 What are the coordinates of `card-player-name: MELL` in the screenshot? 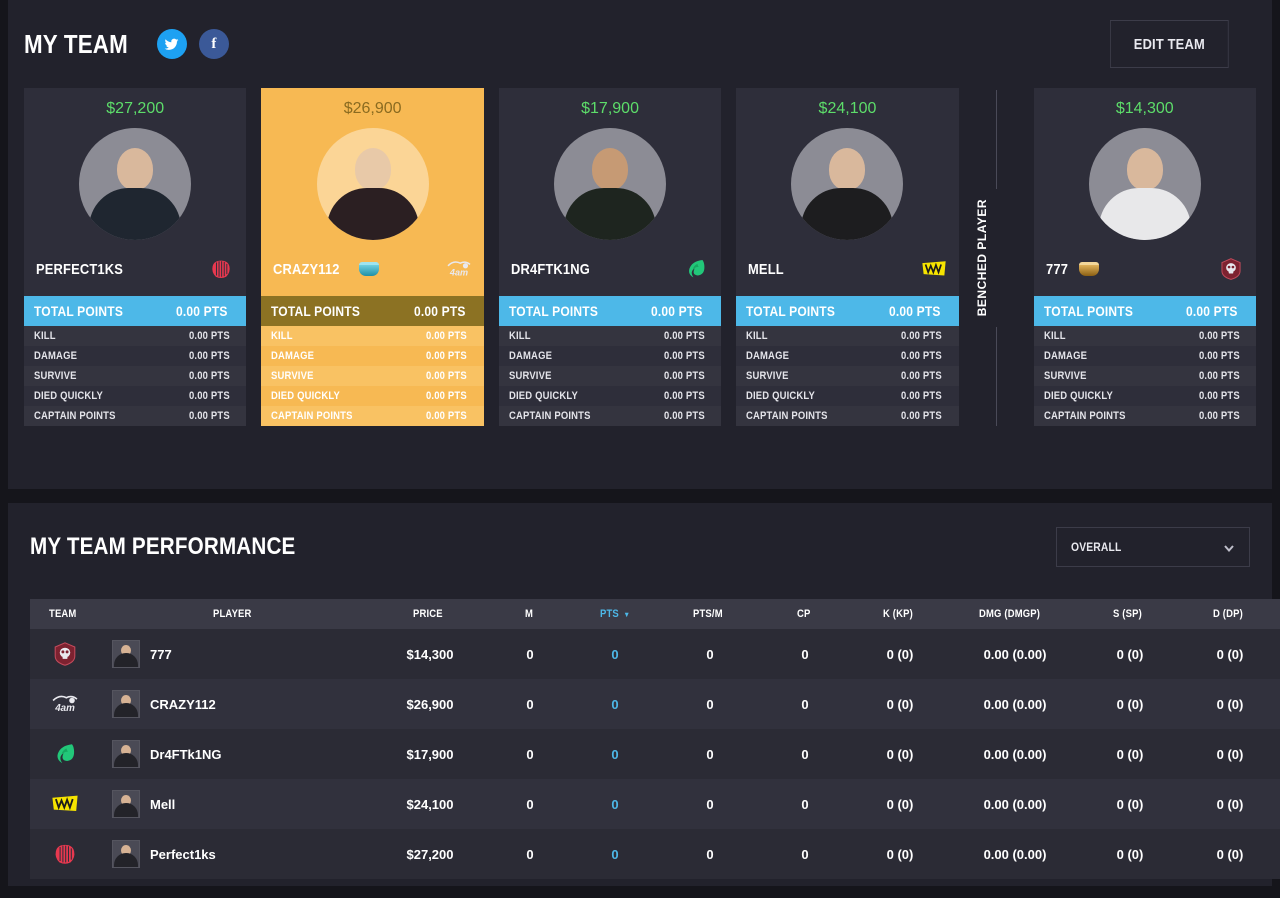 It's located at (766, 269).